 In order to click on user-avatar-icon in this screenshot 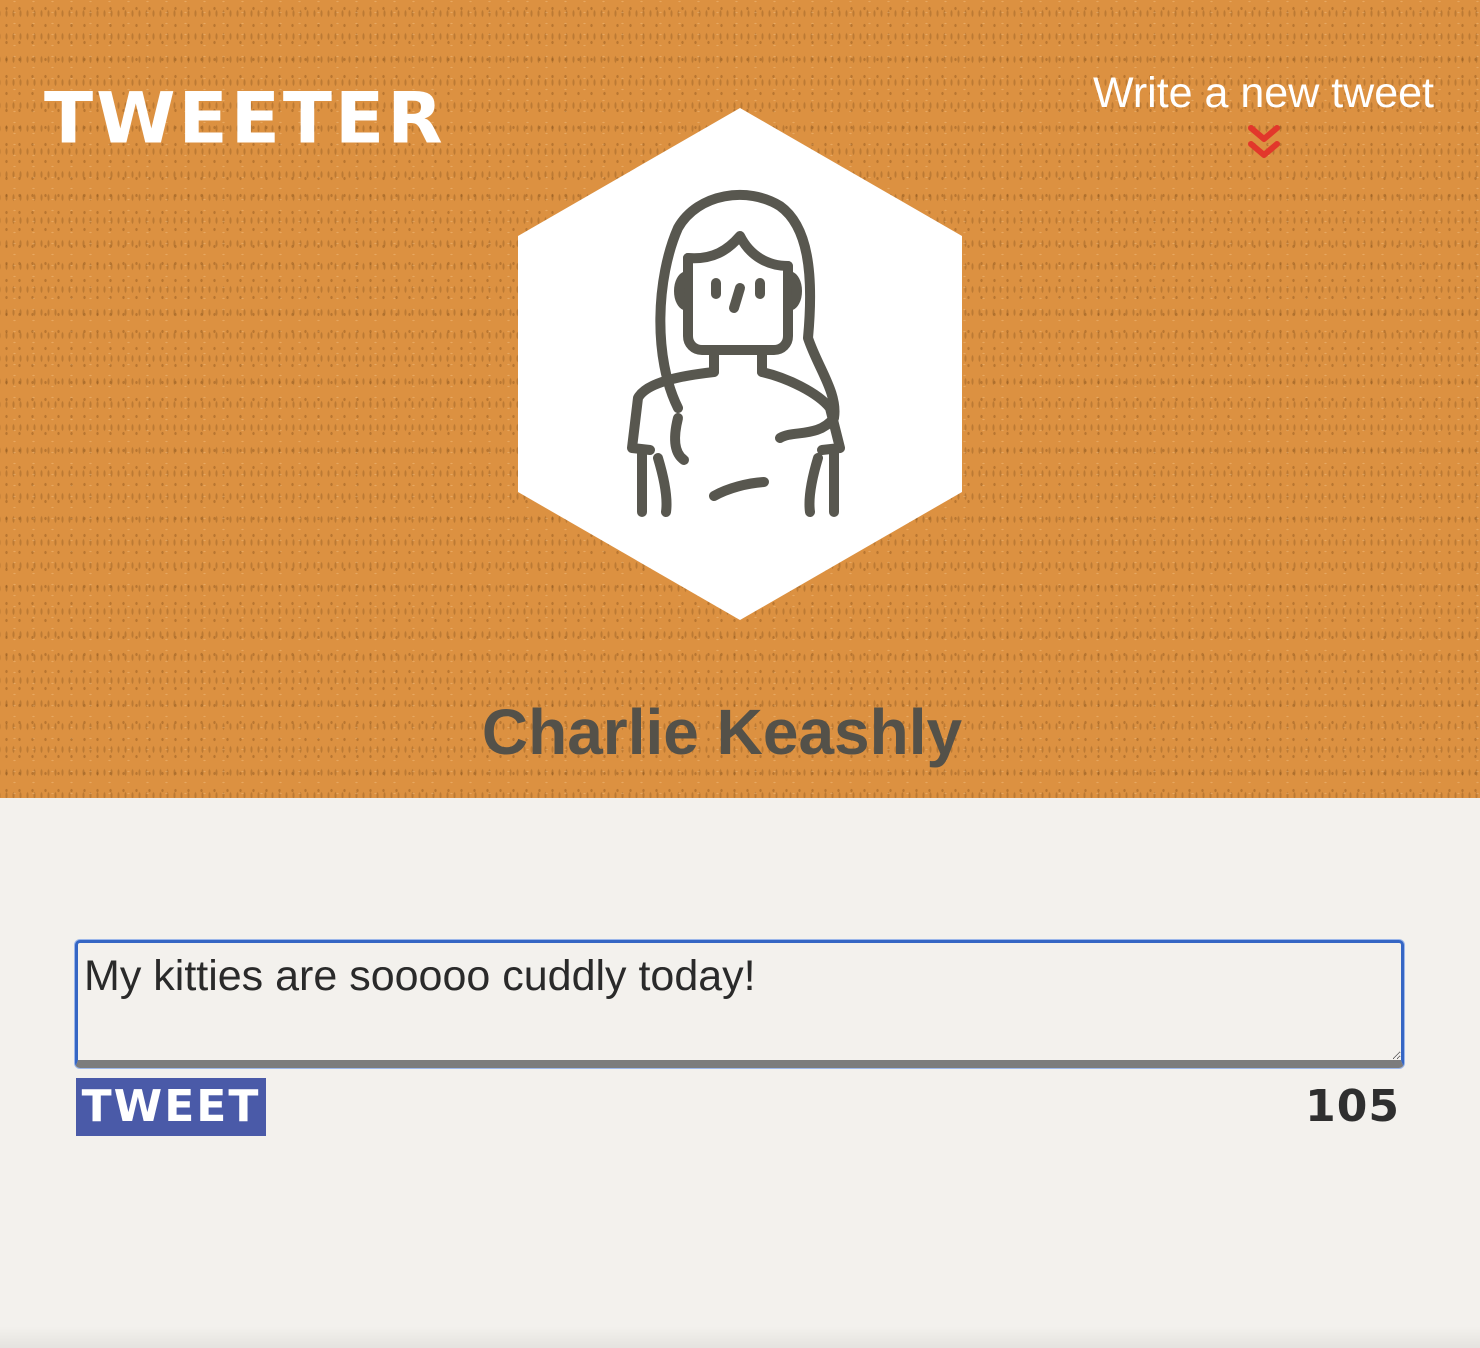, I will do `click(740, 364)`.